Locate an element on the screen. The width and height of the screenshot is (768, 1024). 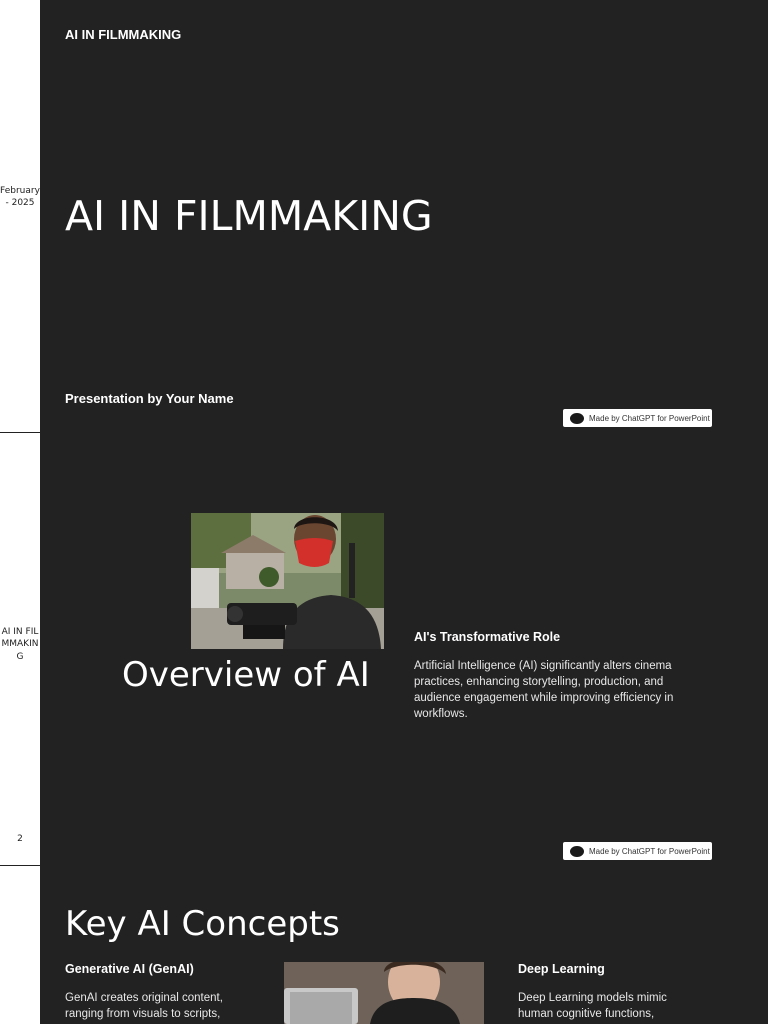
concept-heading: Deep Learning is located at coordinates (561, 969).